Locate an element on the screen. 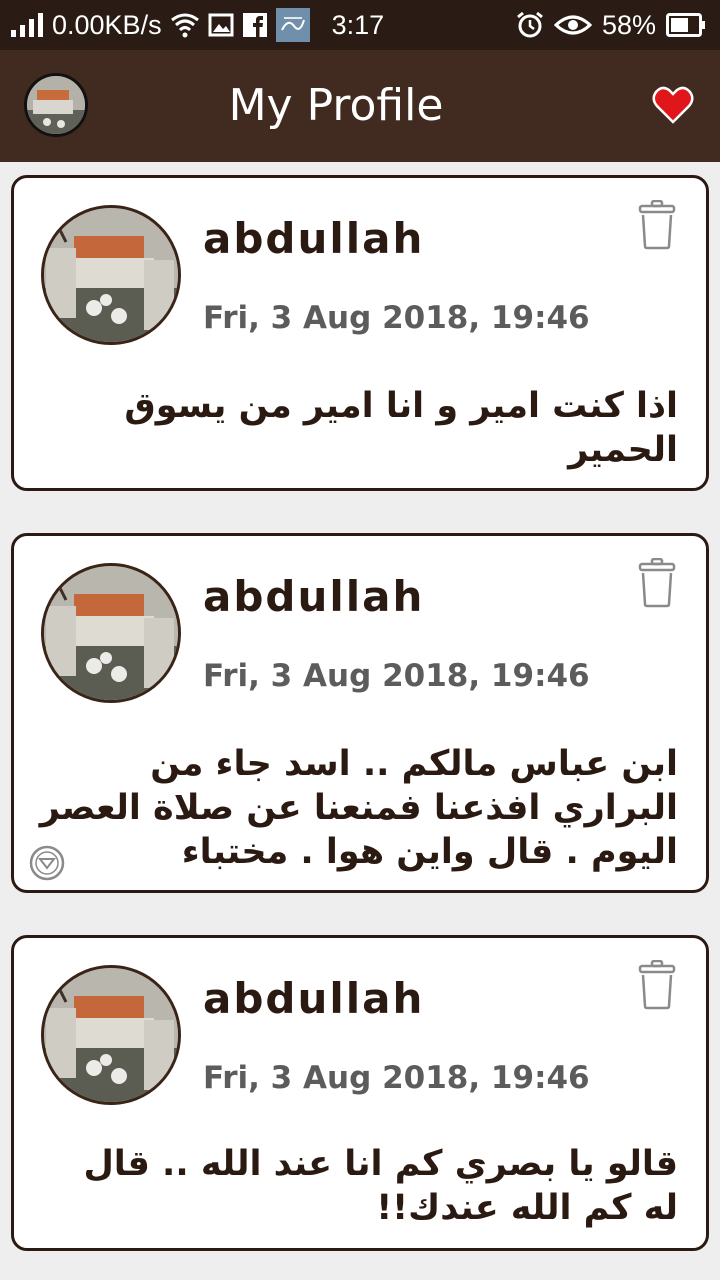  app-notification-icon is located at coordinates (292, 25).